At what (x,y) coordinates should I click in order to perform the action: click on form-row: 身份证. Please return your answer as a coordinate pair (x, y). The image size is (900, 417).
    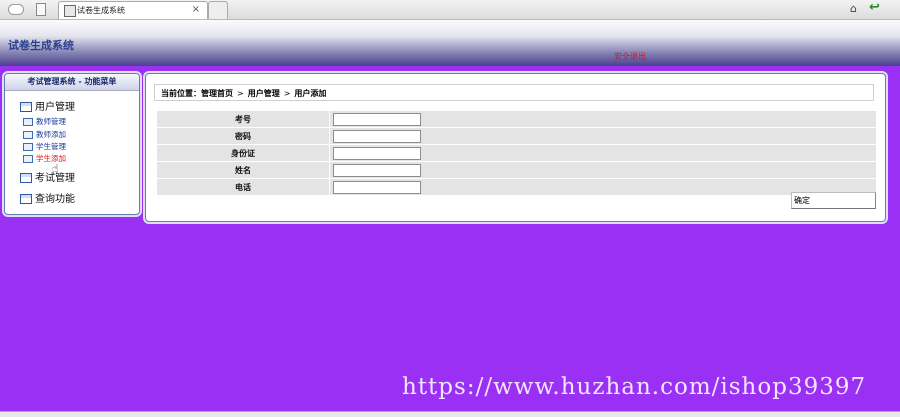
    Looking at the image, I should click on (516, 153).